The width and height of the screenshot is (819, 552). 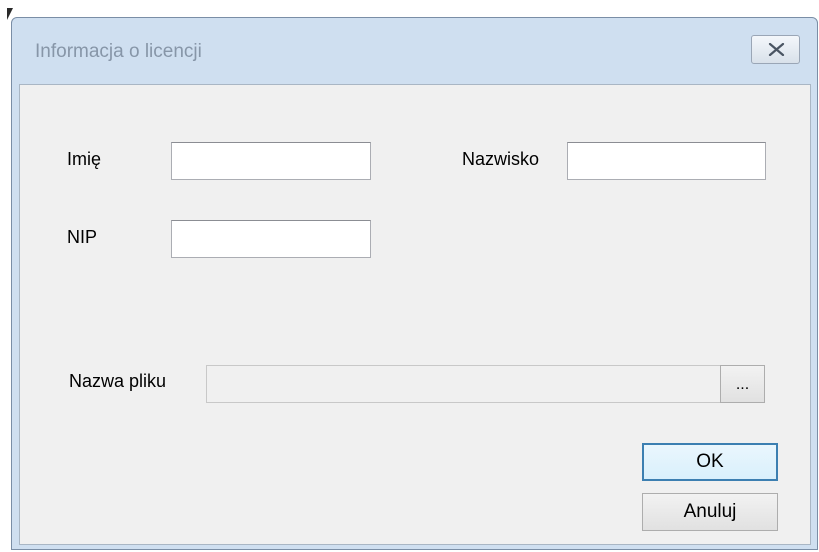 What do you see at coordinates (666, 161) in the screenshot?
I see `last-name-input` at bounding box center [666, 161].